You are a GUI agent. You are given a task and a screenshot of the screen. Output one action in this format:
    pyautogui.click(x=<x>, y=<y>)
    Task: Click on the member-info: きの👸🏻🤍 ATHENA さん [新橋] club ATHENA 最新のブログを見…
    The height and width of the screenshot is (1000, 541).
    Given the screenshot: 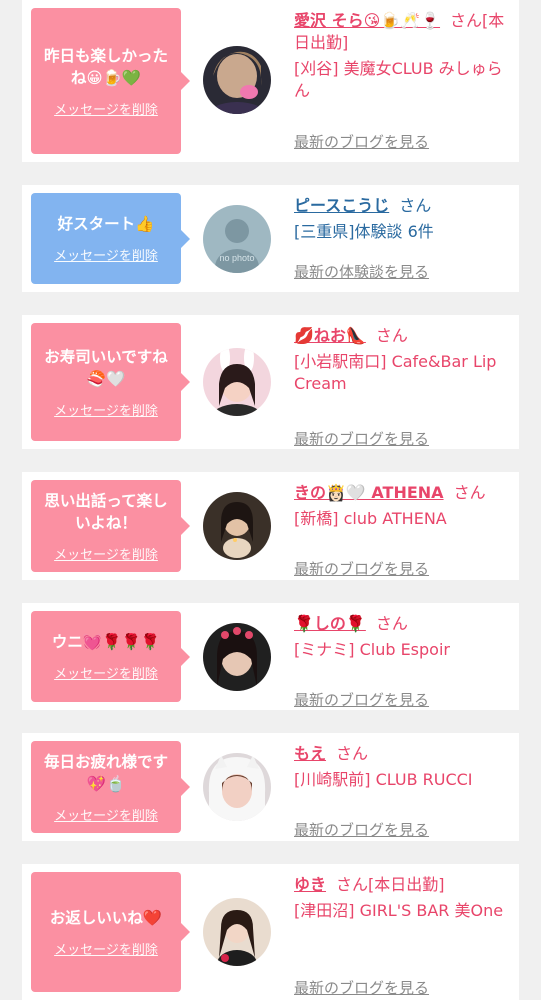 What is the action you would take?
    pyautogui.click(x=403, y=530)
    